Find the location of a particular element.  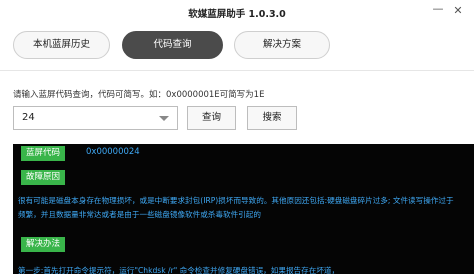

divider is located at coordinates (237, 70).